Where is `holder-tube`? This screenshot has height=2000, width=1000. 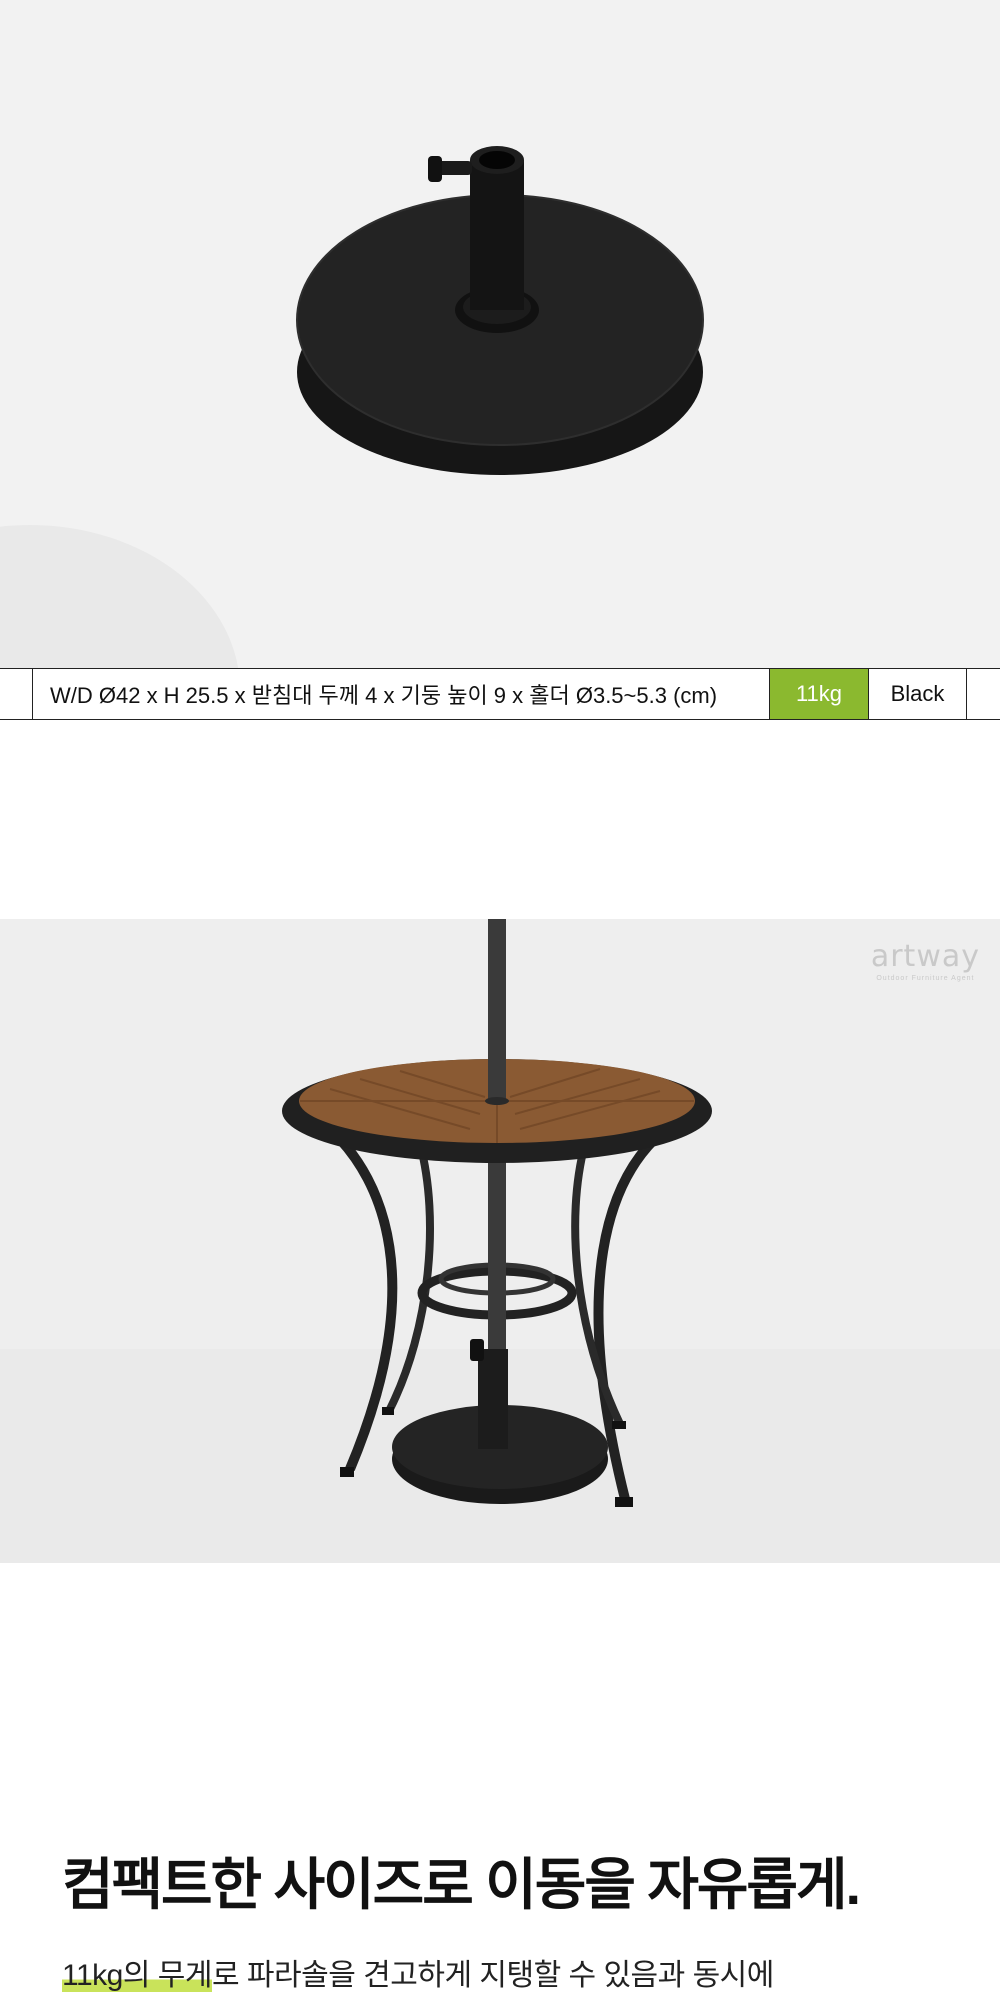
holder-tube is located at coordinates (497, 235).